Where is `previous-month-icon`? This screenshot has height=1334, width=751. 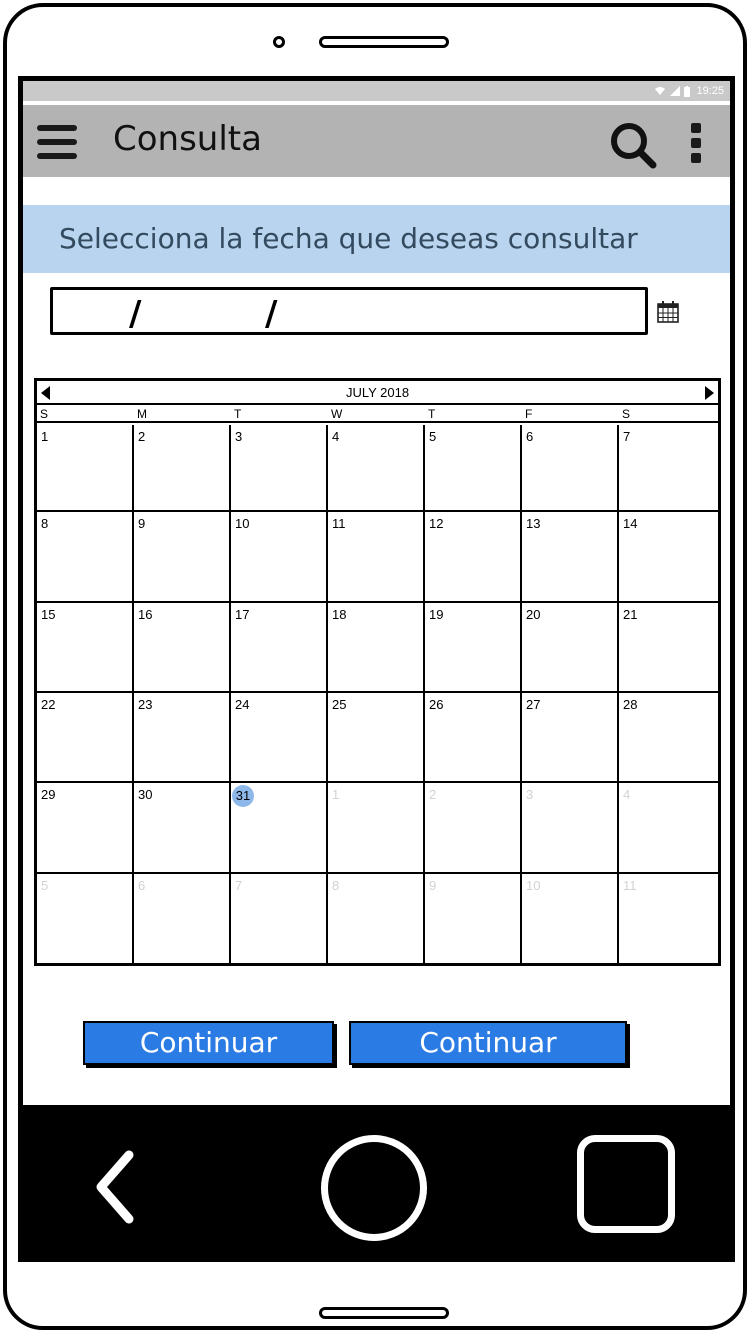 previous-month-icon is located at coordinates (45, 393).